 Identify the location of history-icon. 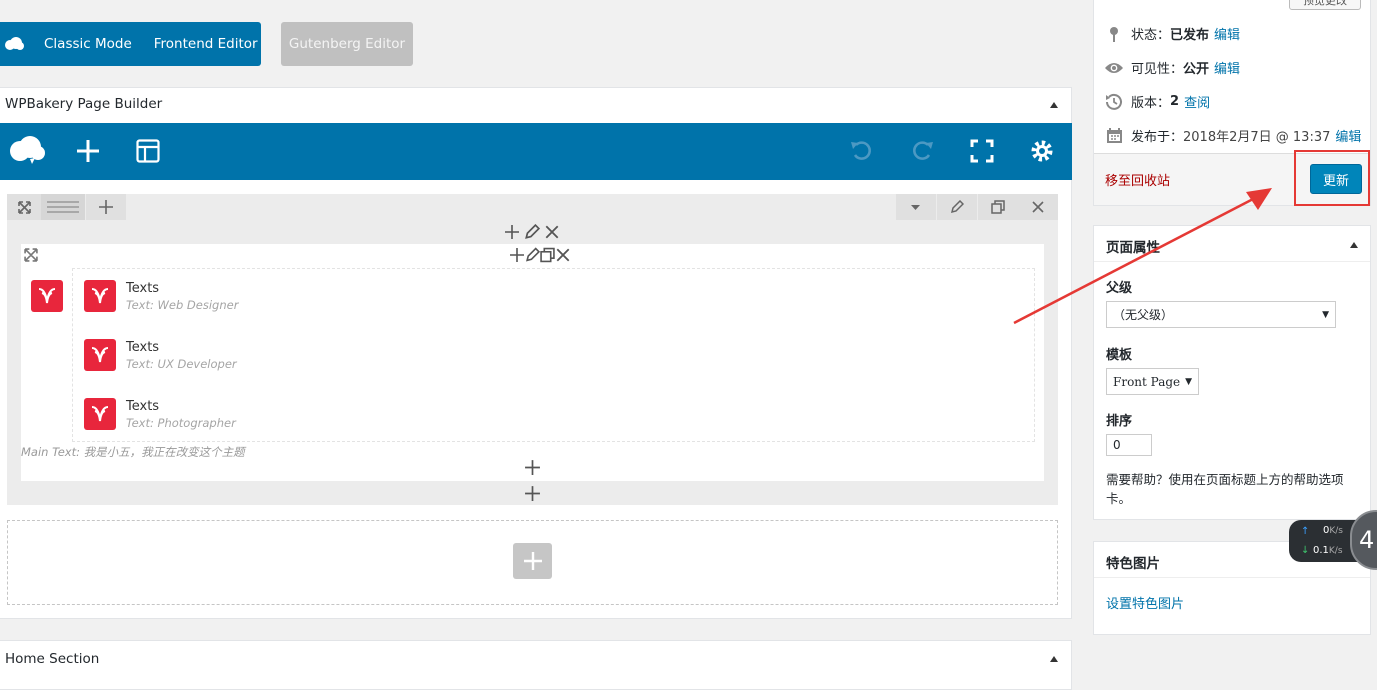
(1114, 102).